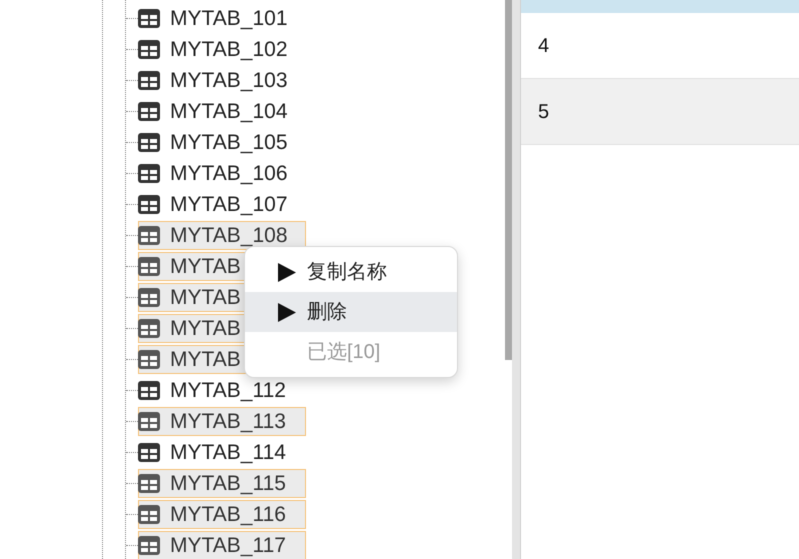 This screenshot has height=559, width=799. I want to click on tree-item: MYTAB_101, so click(222, 18).